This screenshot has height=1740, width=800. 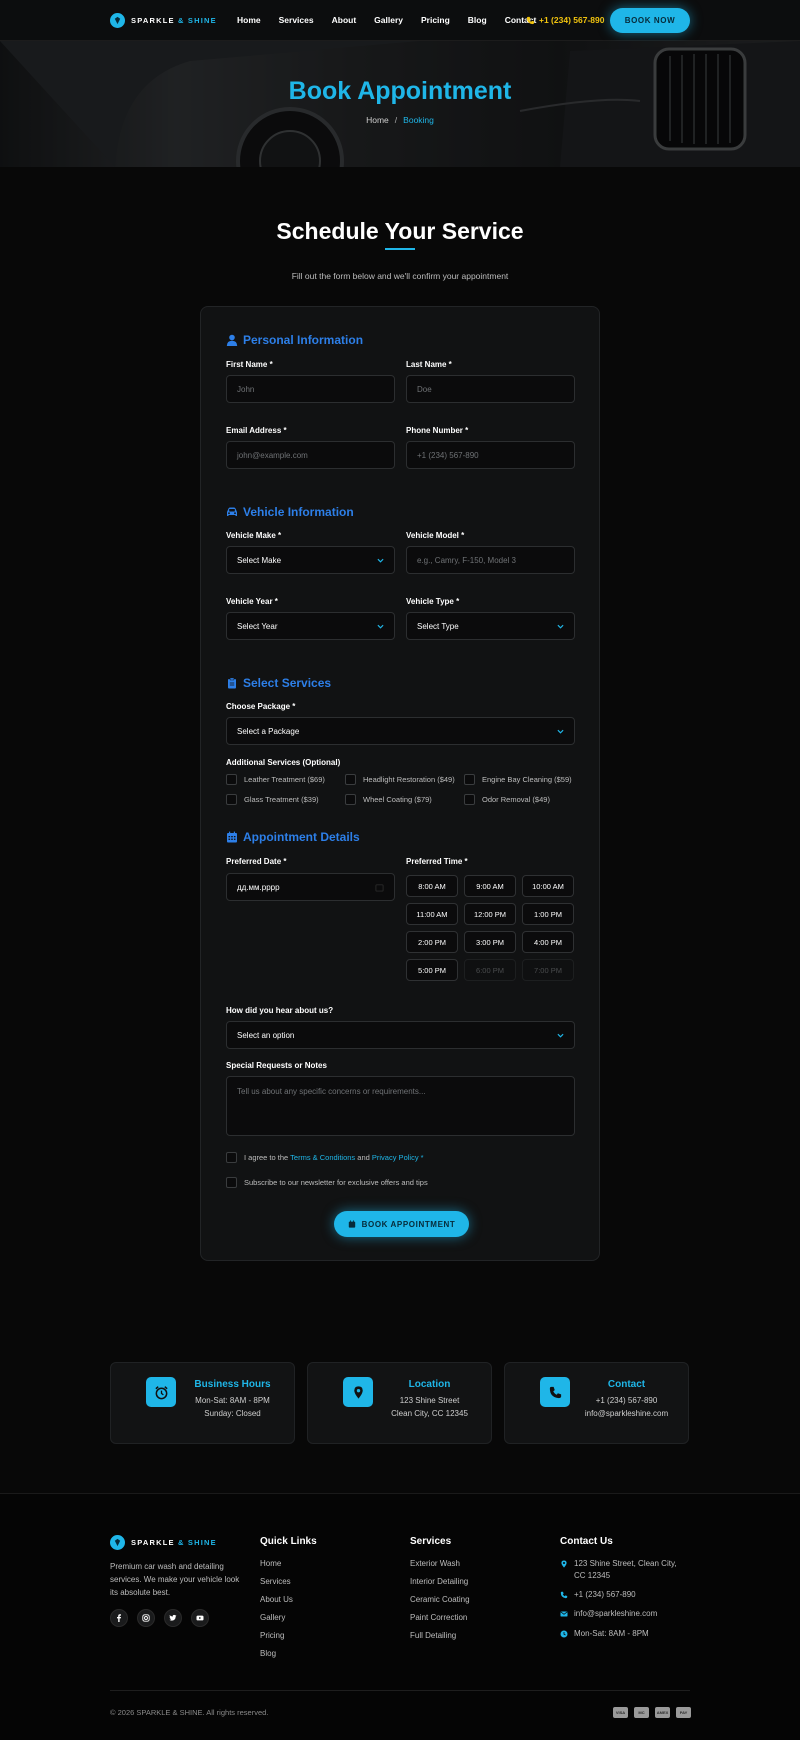 What do you see at coordinates (272, 1635) in the screenshot?
I see `footer-link: Pricing` at bounding box center [272, 1635].